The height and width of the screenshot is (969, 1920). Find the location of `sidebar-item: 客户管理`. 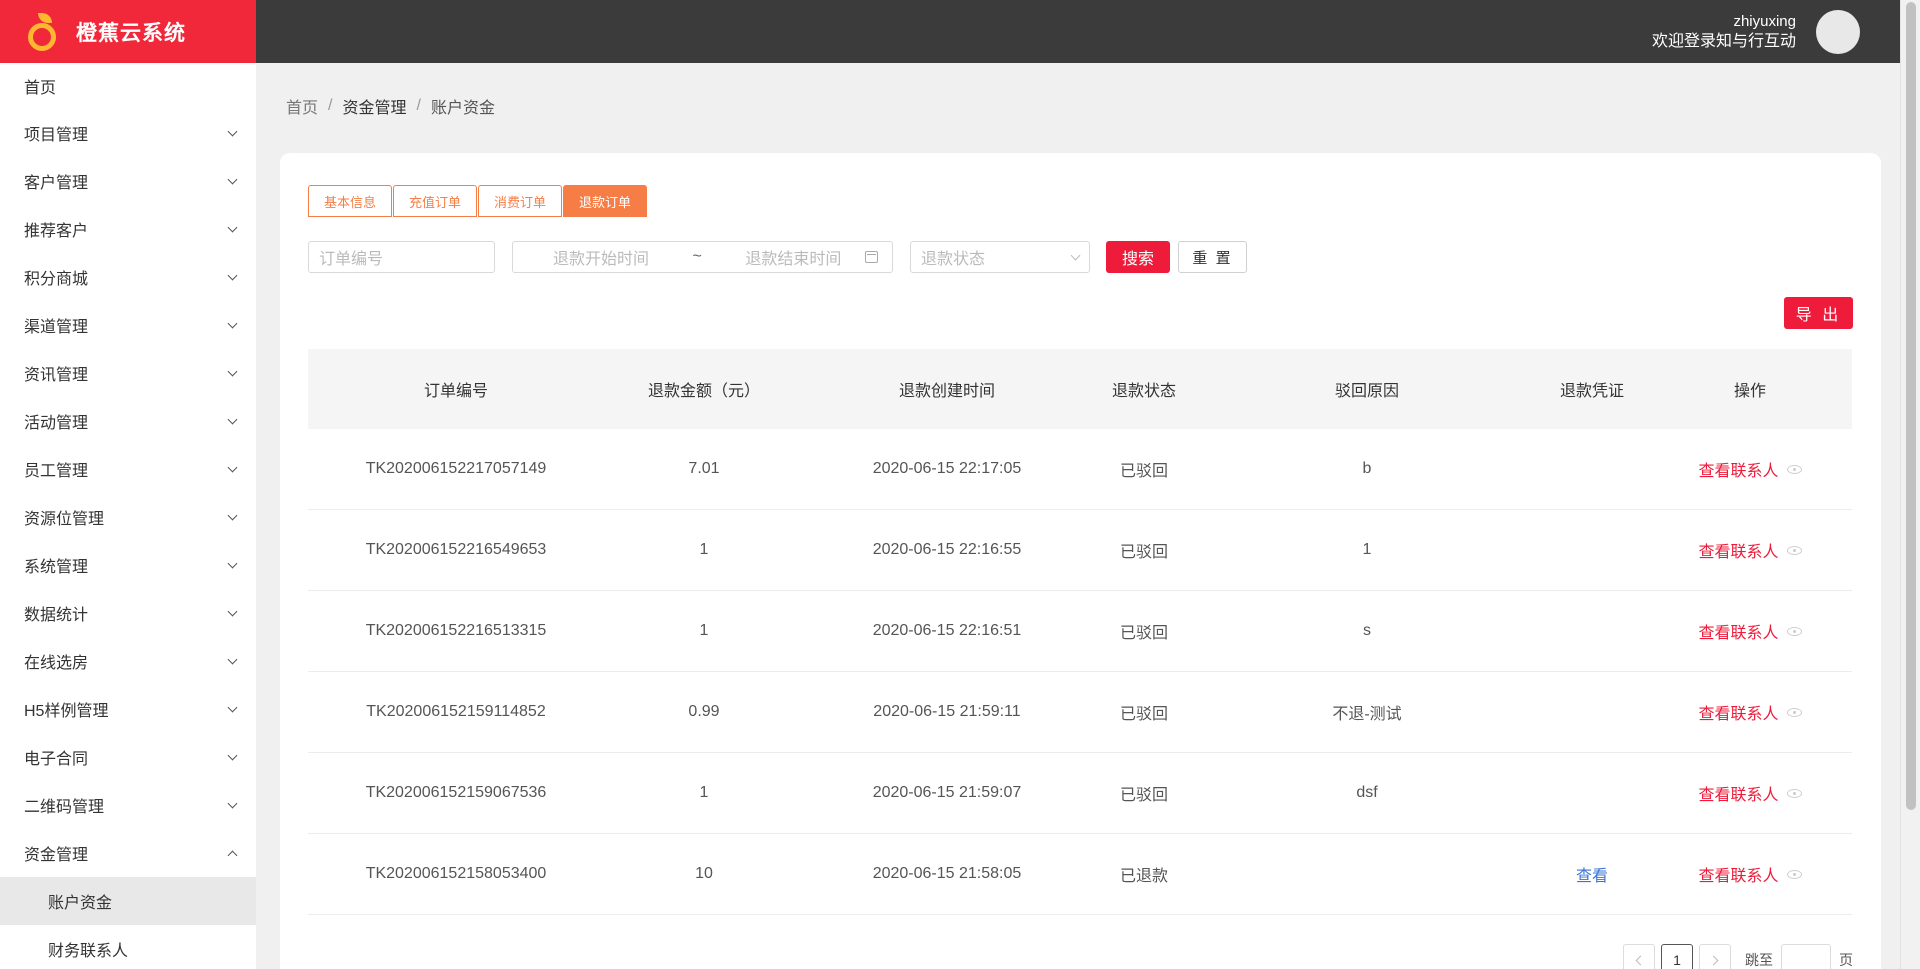

sidebar-item: 客户管理 is located at coordinates (128, 181).